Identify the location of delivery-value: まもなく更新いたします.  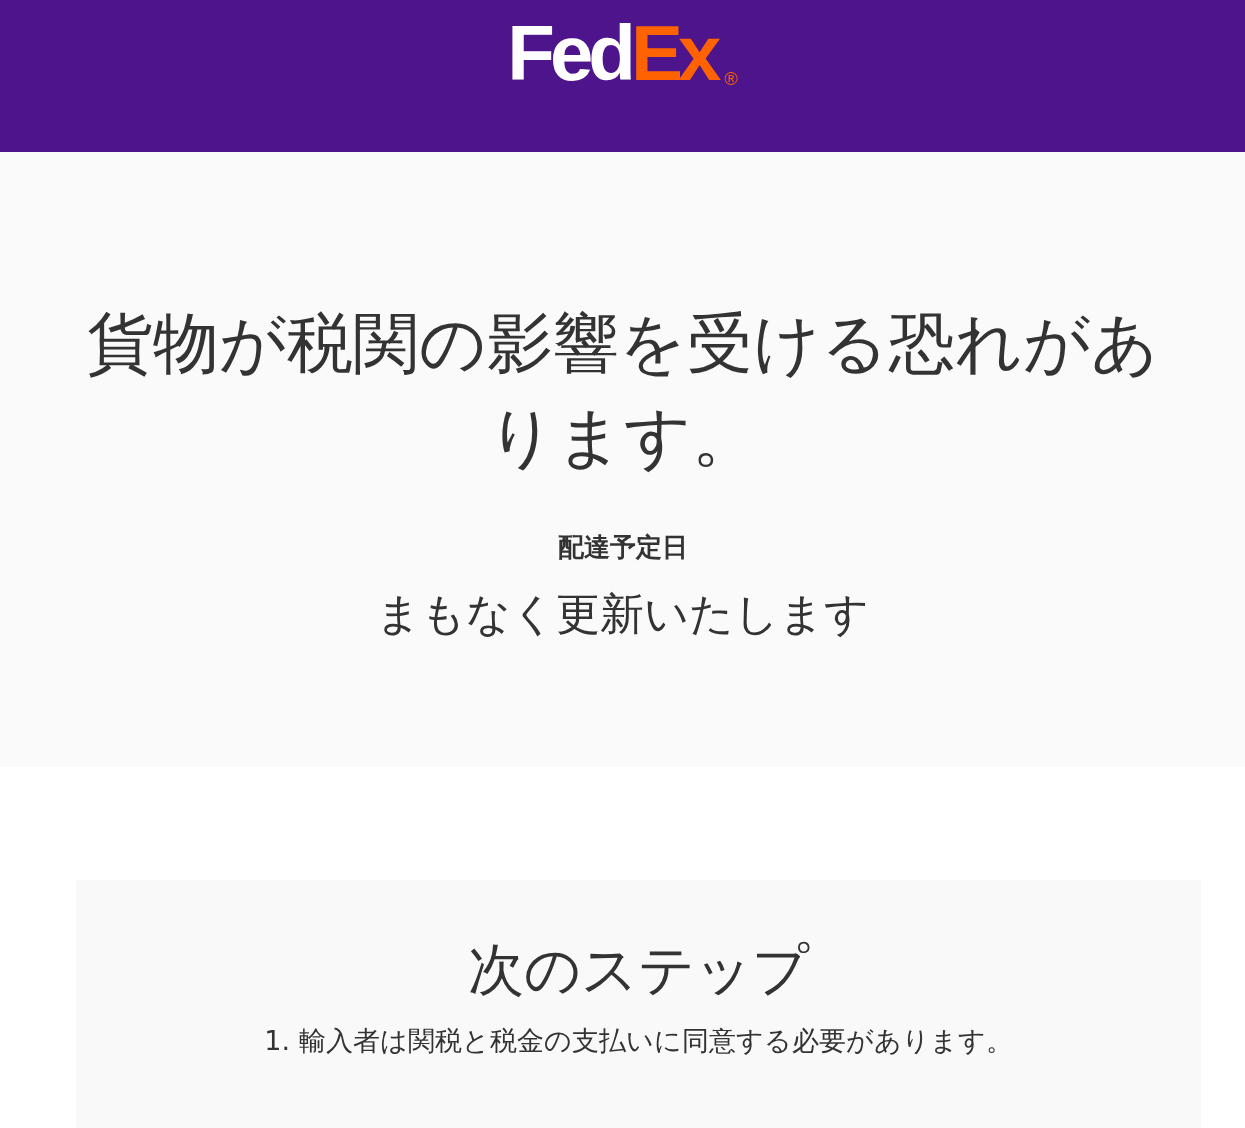
(622, 614).